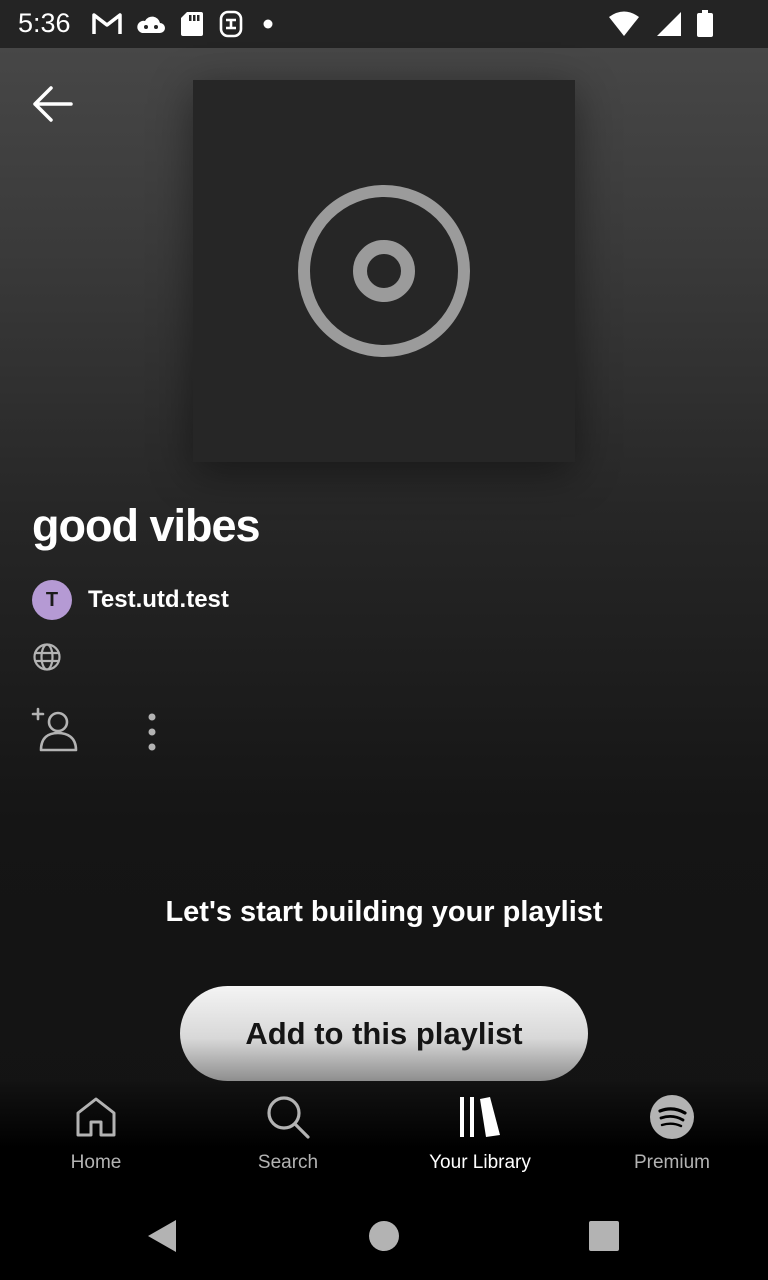  I want to click on owner-name: Test.utd.test, so click(158, 600).